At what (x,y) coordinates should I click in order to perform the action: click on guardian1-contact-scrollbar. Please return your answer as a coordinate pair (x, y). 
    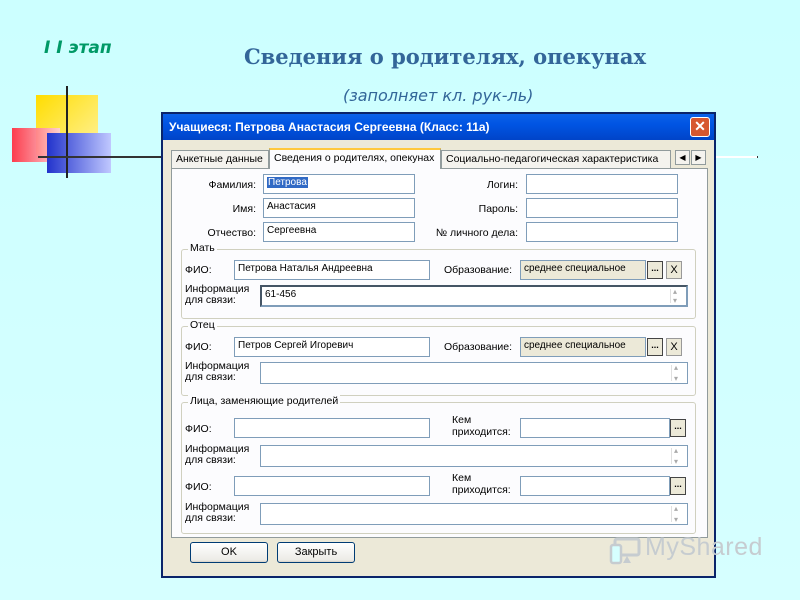
    Looking at the image, I should click on (677, 456).